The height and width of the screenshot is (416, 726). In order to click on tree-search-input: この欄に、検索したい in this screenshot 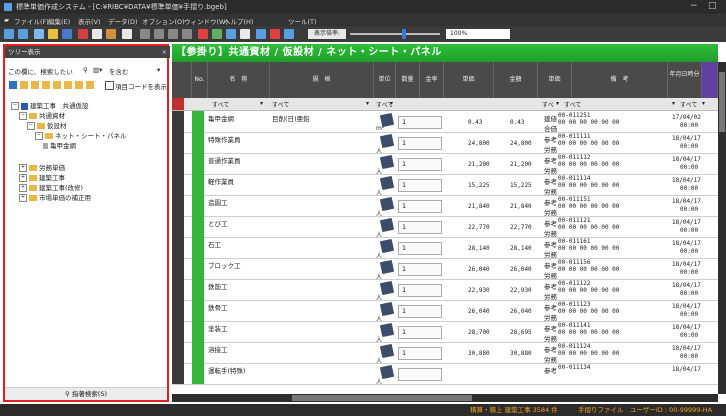, I will do `click(40, 71)`.